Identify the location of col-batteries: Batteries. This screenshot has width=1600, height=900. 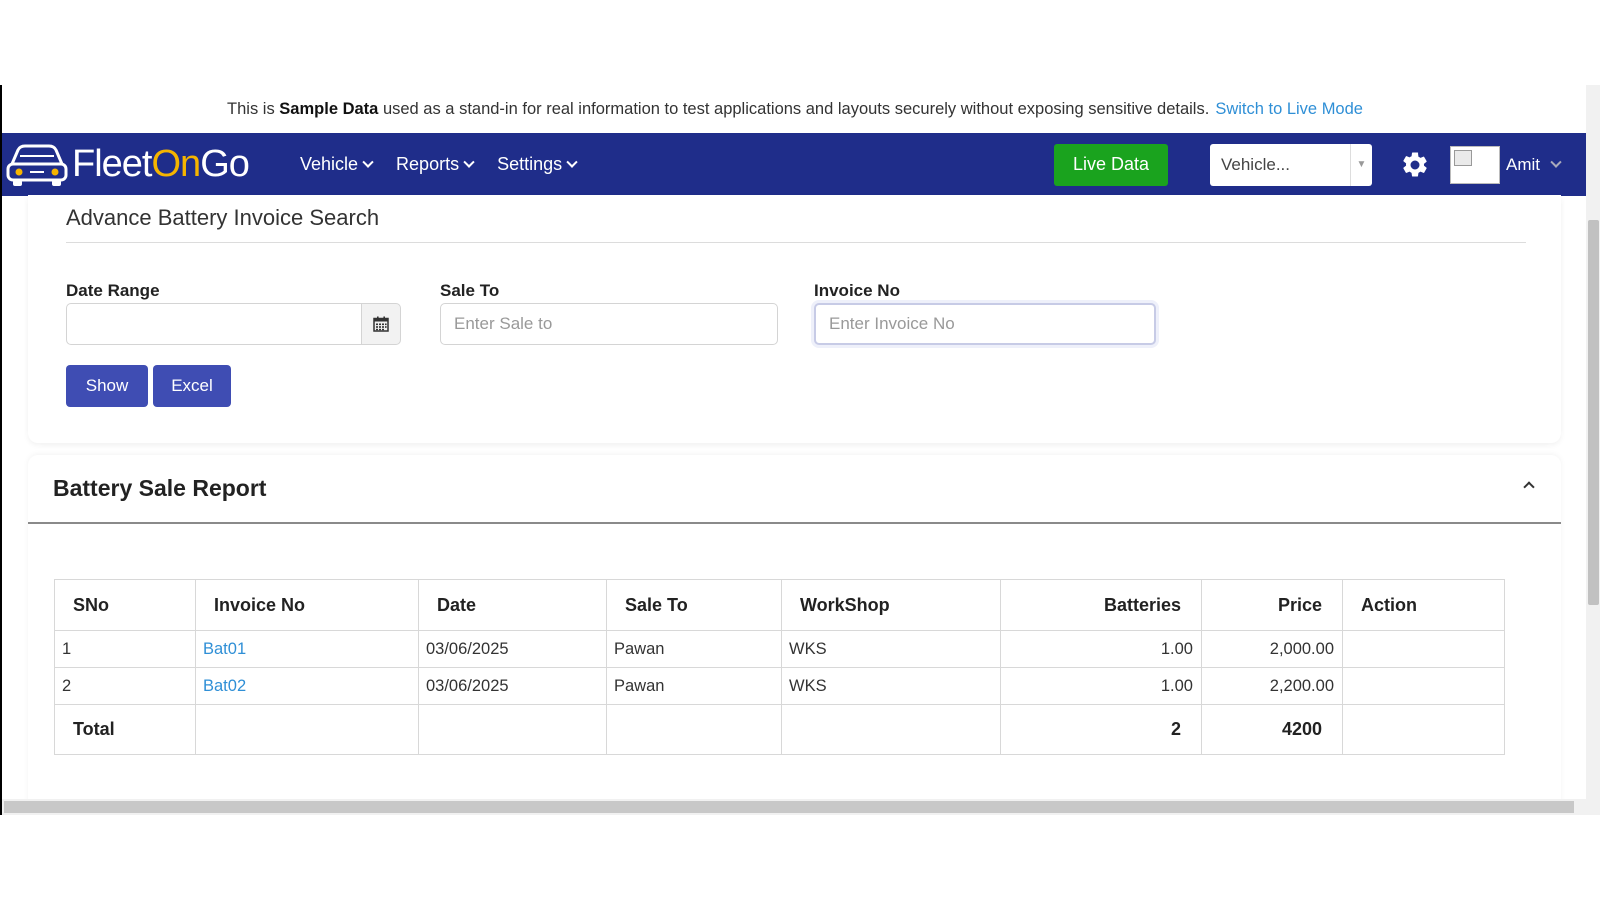
(1101, 605).